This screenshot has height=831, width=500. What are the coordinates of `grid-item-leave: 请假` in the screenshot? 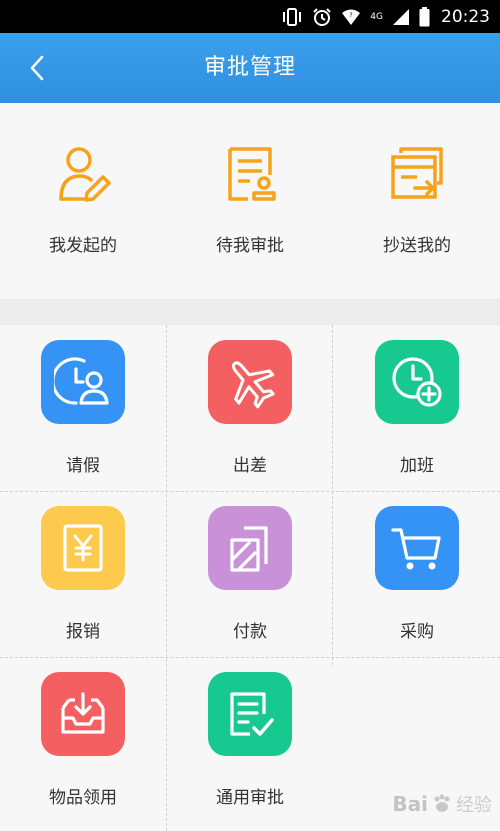 It's located at (83, 408).